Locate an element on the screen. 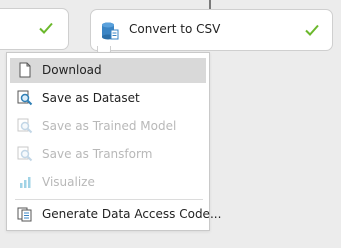 This screenshot has height=248, width=341. module-left is located at coordinates (34, 29).